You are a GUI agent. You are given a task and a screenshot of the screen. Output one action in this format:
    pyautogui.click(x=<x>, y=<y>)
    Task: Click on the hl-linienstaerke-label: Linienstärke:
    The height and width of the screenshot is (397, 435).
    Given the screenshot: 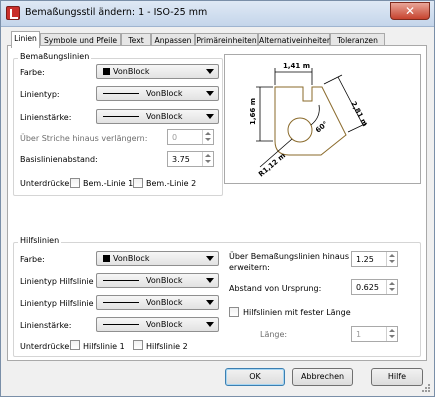 What is the action you would take?
    pyautogui.click(x=46, y=325)
    